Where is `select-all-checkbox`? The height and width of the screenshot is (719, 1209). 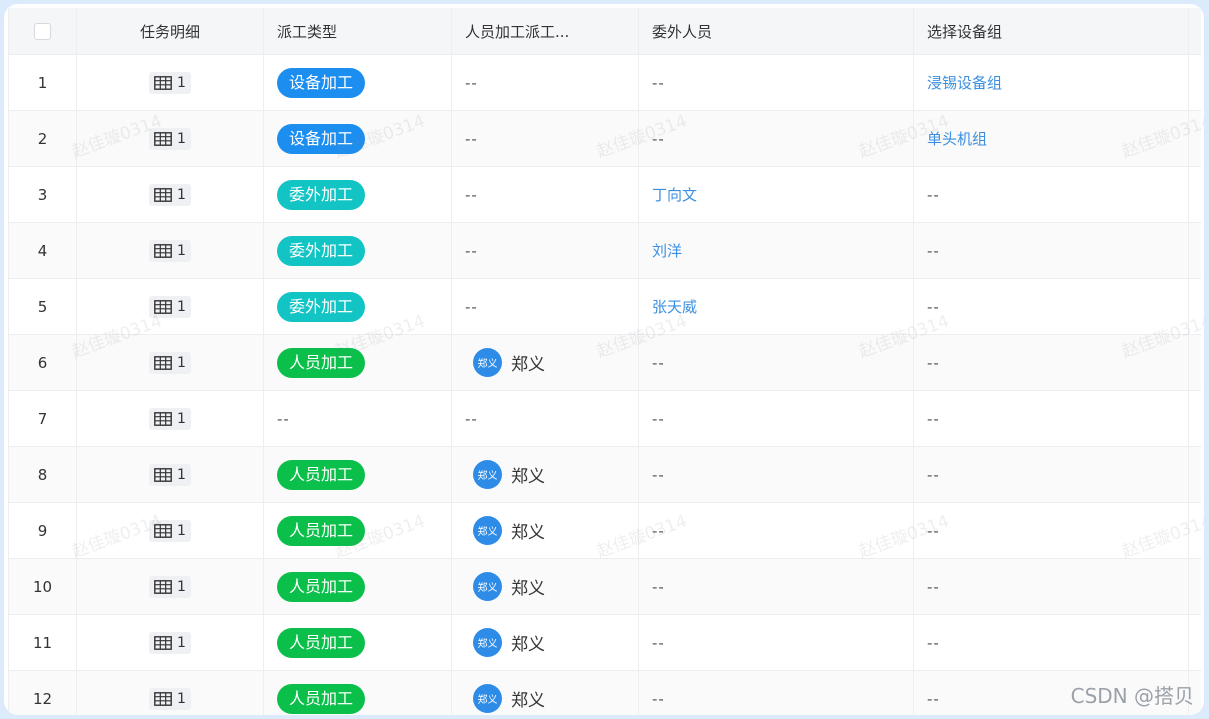 select-all-checkbox is located at coordinates (42, 31).